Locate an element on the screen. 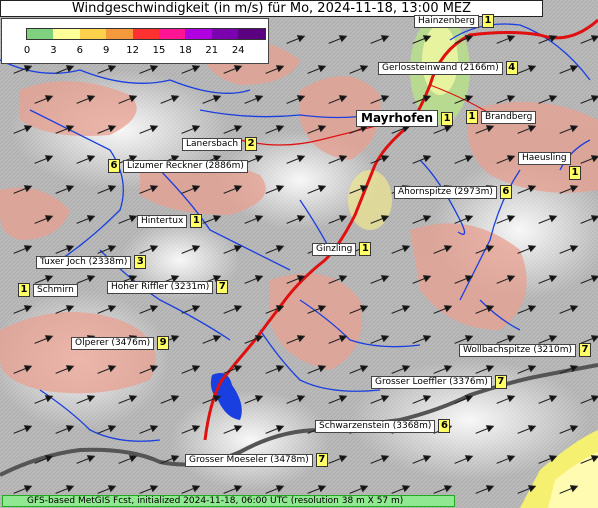  peak-name: Lanersbach is located at coordinates (212, 144).